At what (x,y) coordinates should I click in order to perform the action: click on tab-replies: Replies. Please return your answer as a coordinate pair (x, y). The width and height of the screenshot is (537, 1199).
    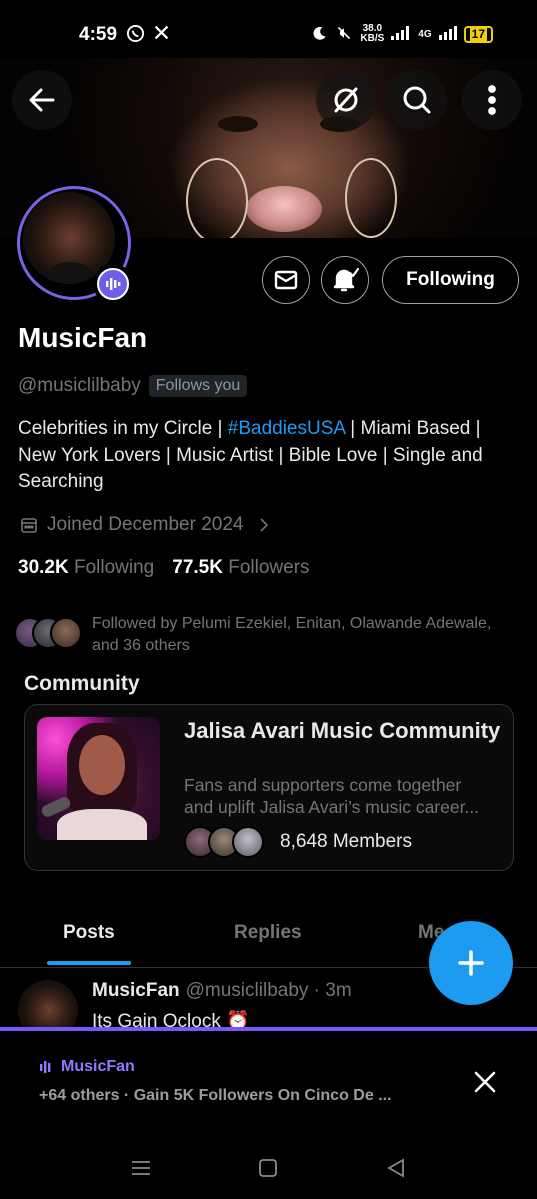
    Looking at the image, I should click on (268, 933).